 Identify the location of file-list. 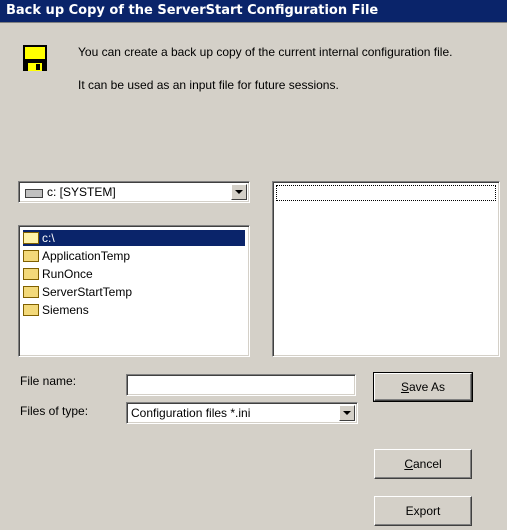
(386, 269).